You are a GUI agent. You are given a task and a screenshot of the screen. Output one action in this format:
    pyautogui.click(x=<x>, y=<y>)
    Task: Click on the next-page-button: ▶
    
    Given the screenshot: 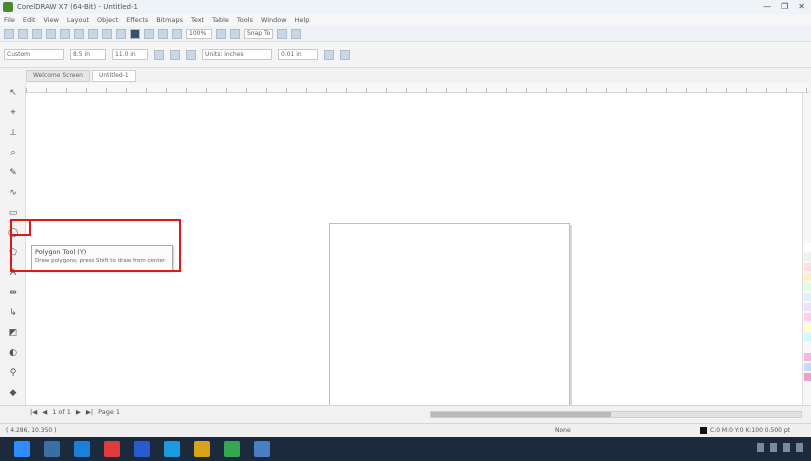 What is the action you would take?
    pyautogui.click(x=78, y=412)
    